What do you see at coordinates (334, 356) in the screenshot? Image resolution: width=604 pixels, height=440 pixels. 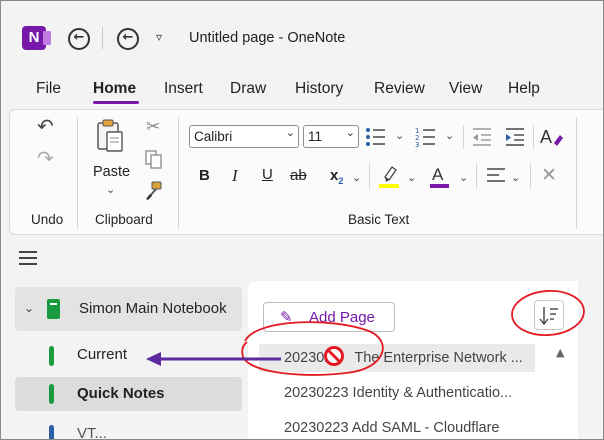 I see `no-entry-icon` at bounding box center [334, 356].